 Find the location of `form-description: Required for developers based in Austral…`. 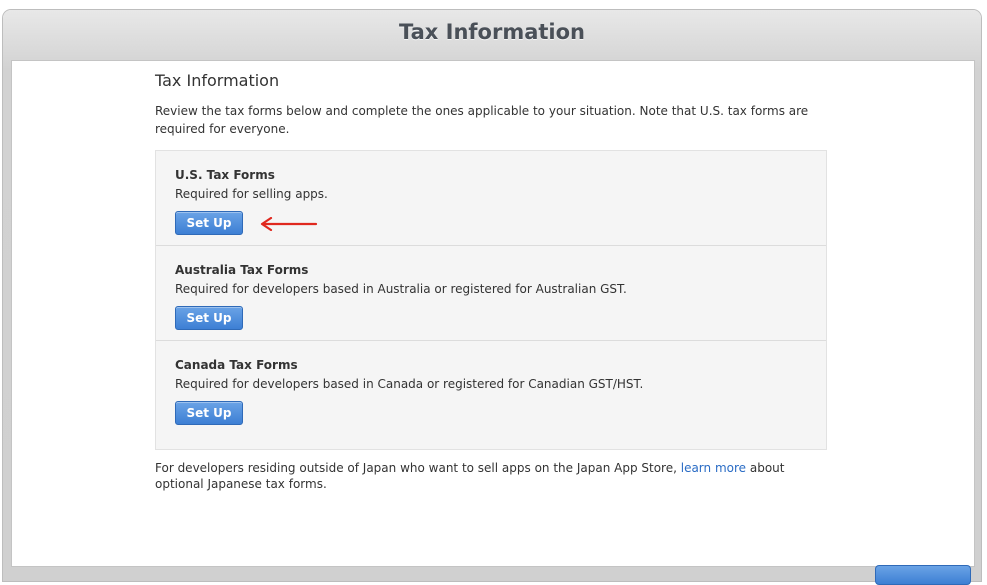

form-description: Required for developers based in Austral… is located at coordinates (401, 289).